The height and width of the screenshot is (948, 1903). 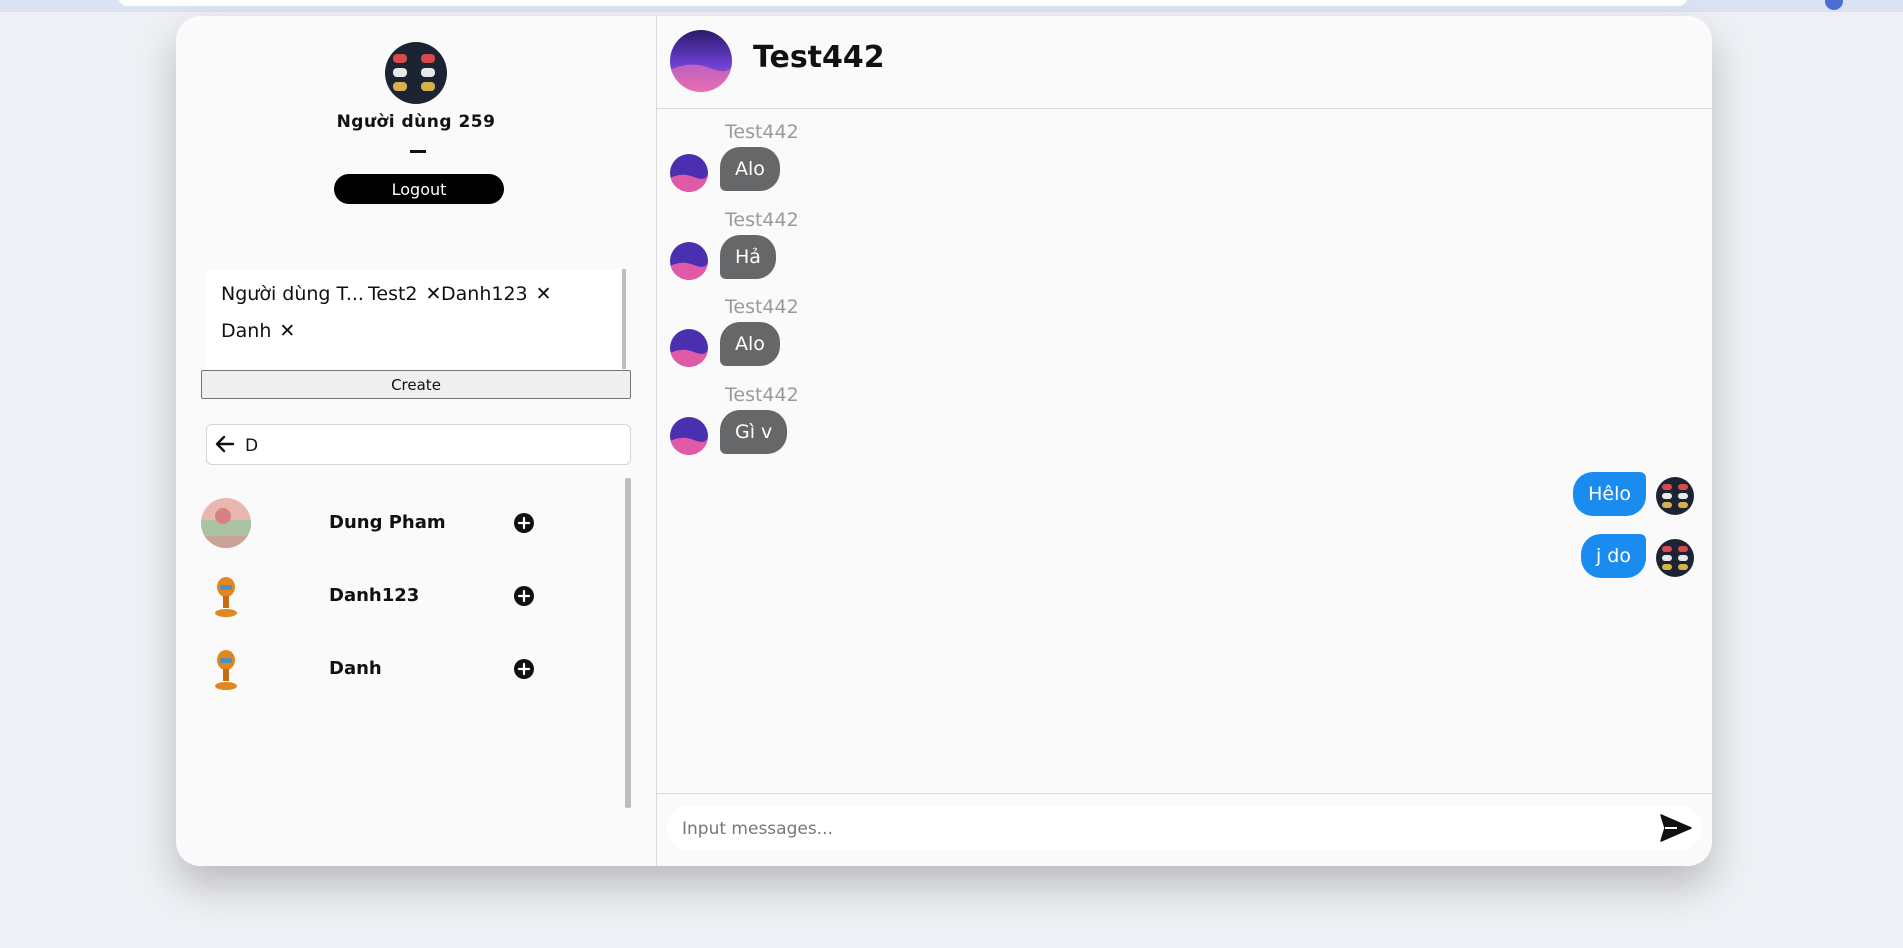 I want to click on search-result-row: Danh, so click(x=406, y=669).